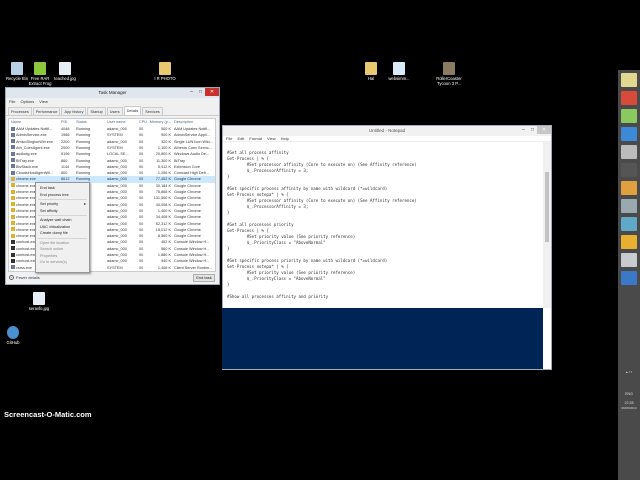 The height and width of the screenshot is (480, 640). I want to click on snipping-tool-icon, so click(629, 242).